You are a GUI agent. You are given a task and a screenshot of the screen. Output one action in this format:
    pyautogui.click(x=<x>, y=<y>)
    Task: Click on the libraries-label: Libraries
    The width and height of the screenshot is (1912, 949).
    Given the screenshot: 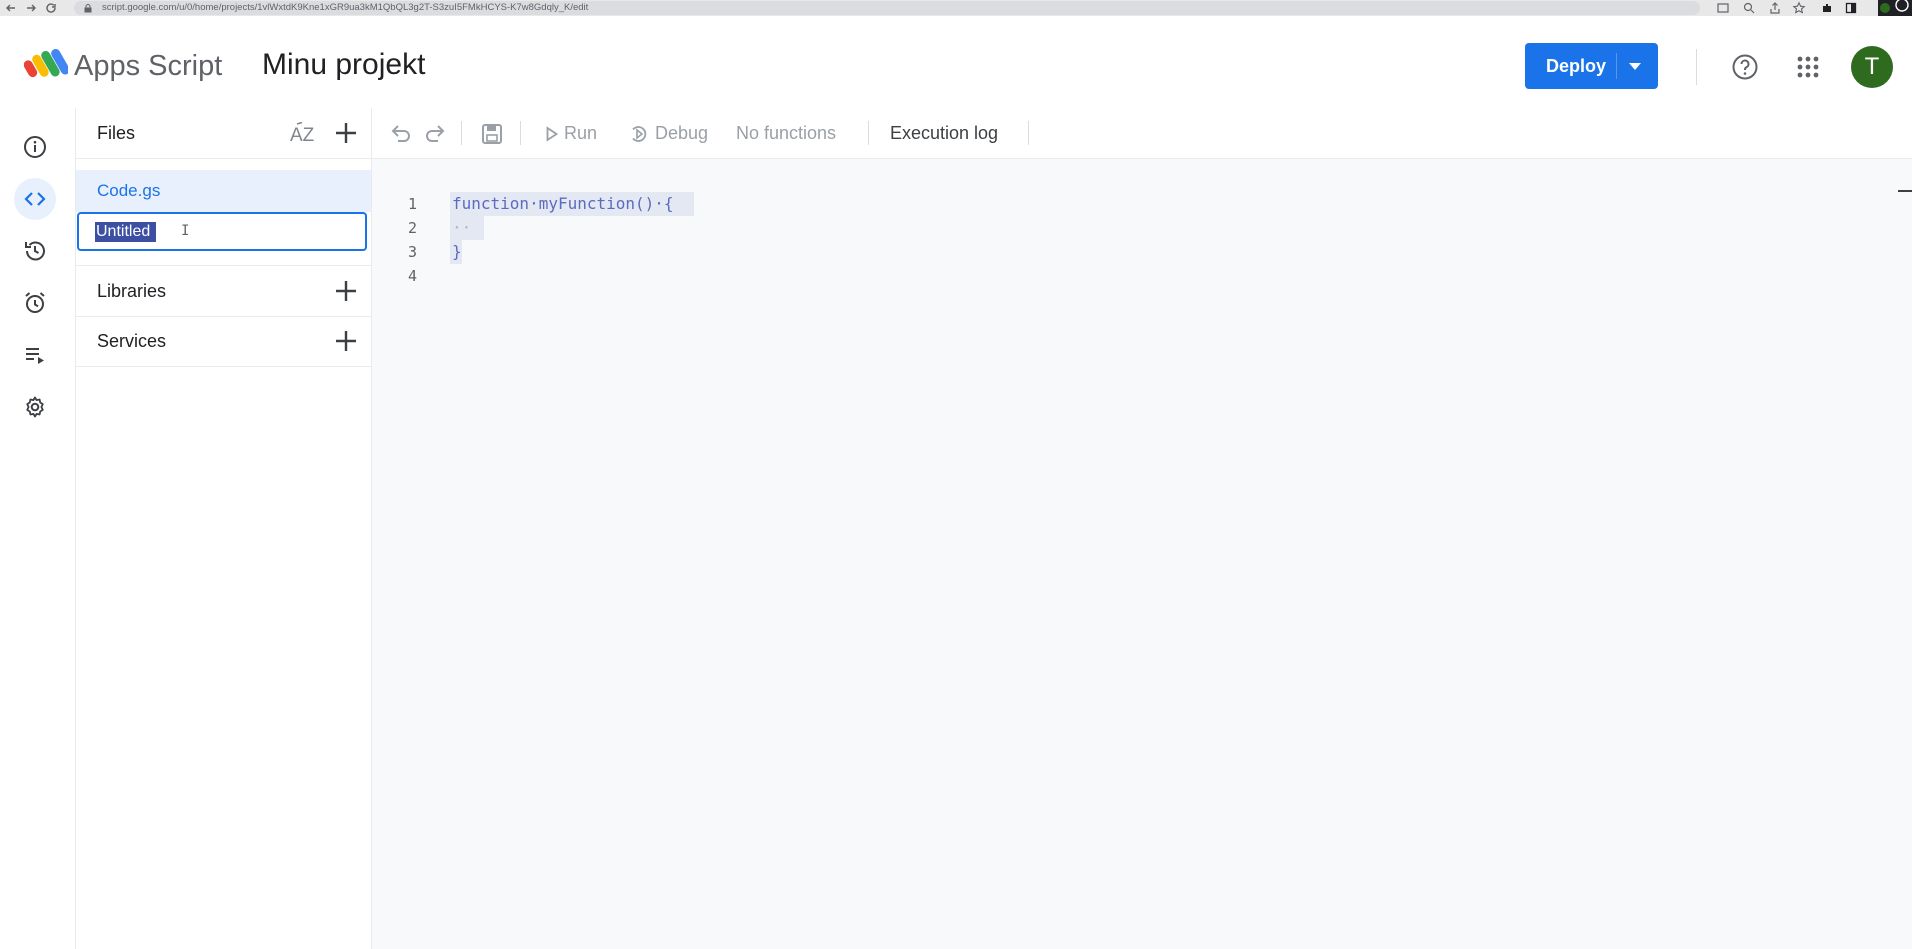 What is the action you would take?
    pyautogui.click(x=132, y=291)
    